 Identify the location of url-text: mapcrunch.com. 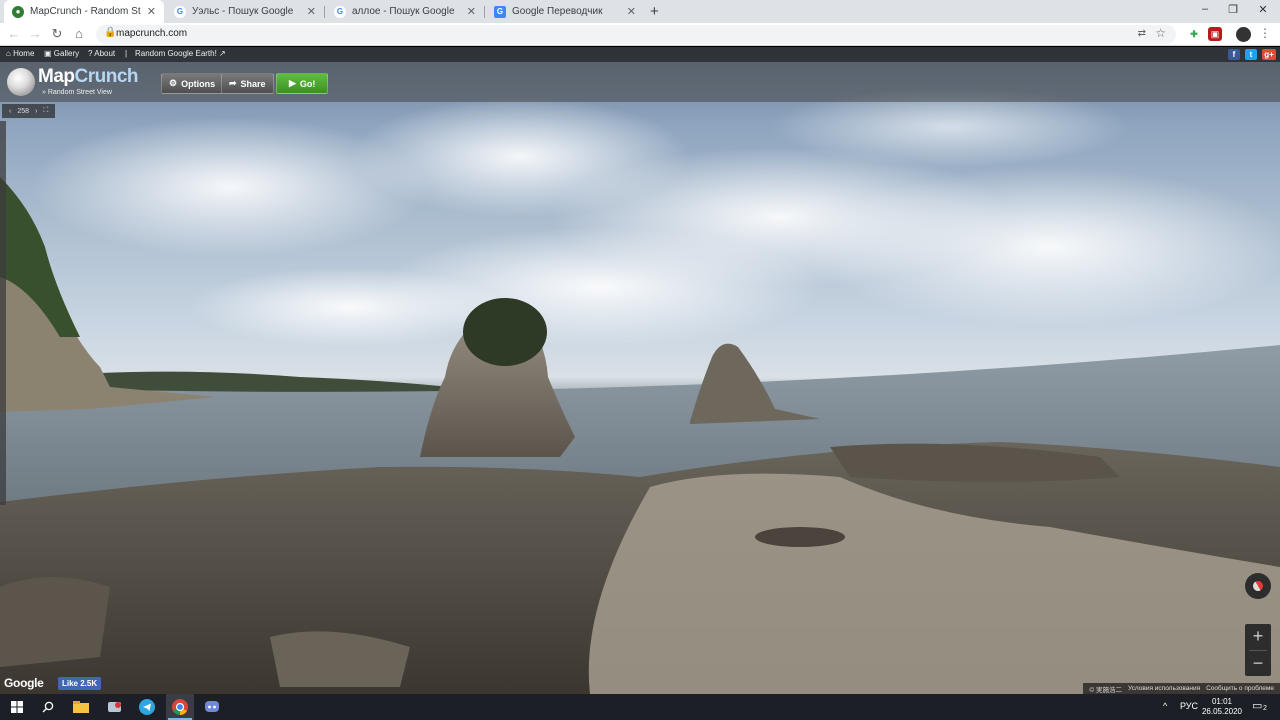
(151, 33).